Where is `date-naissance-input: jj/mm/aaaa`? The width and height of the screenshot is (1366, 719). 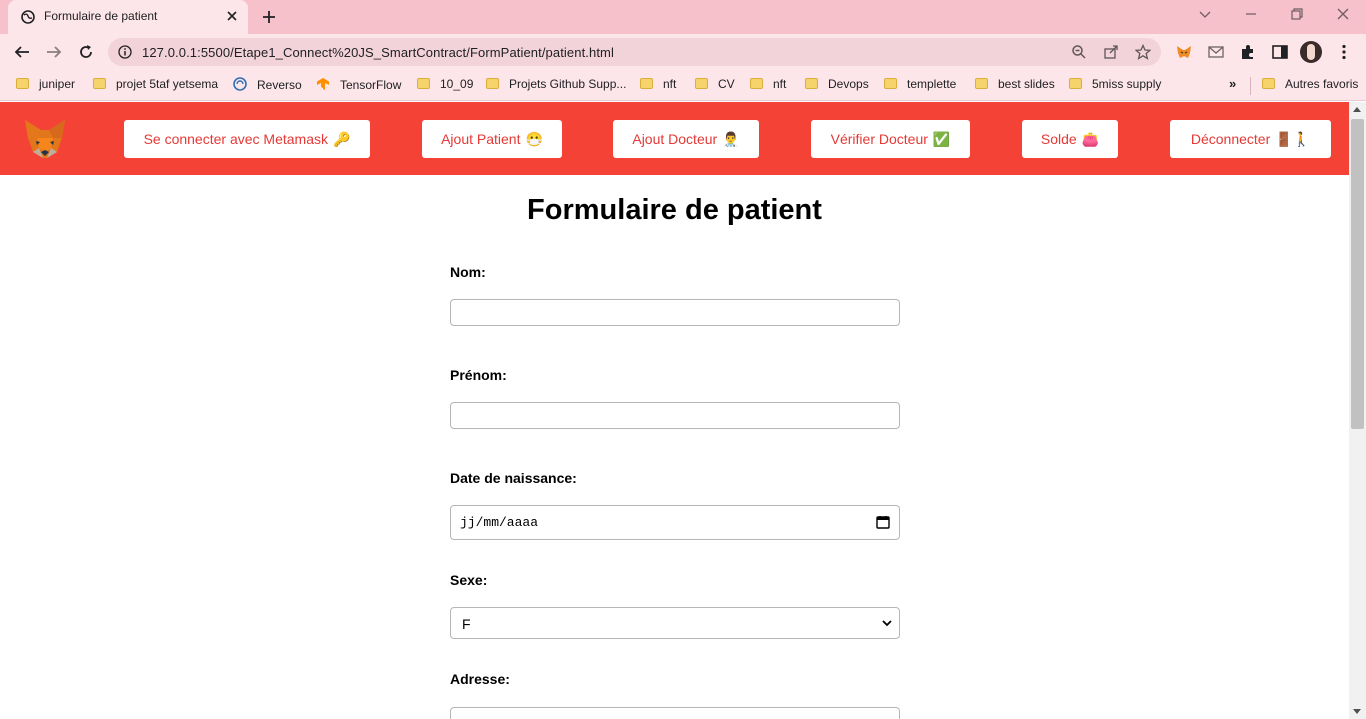 date-naissance-input: jj/mm/aaaa is located at coordinates (675, 522).